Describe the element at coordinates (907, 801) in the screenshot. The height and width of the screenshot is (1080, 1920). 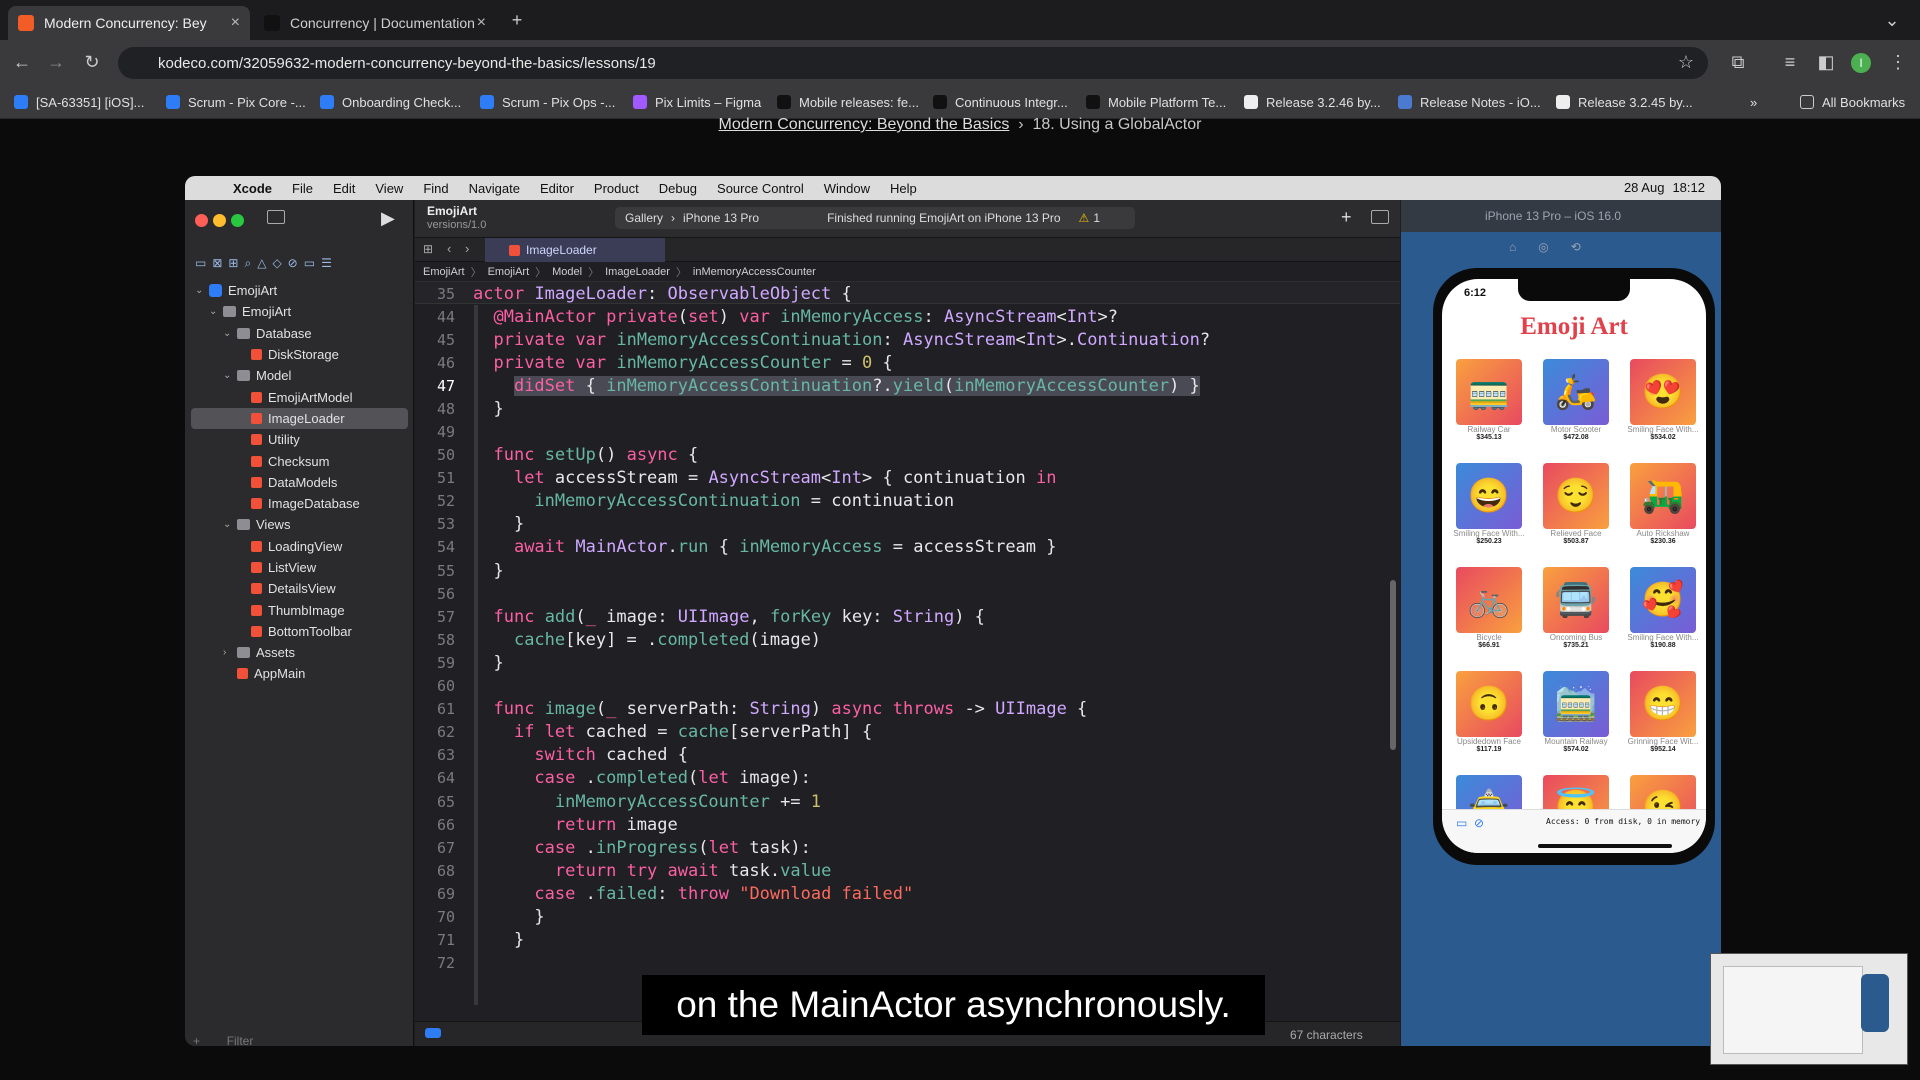
I see `code-line: 65 inMemoryAccessCounter += 1` at that location.